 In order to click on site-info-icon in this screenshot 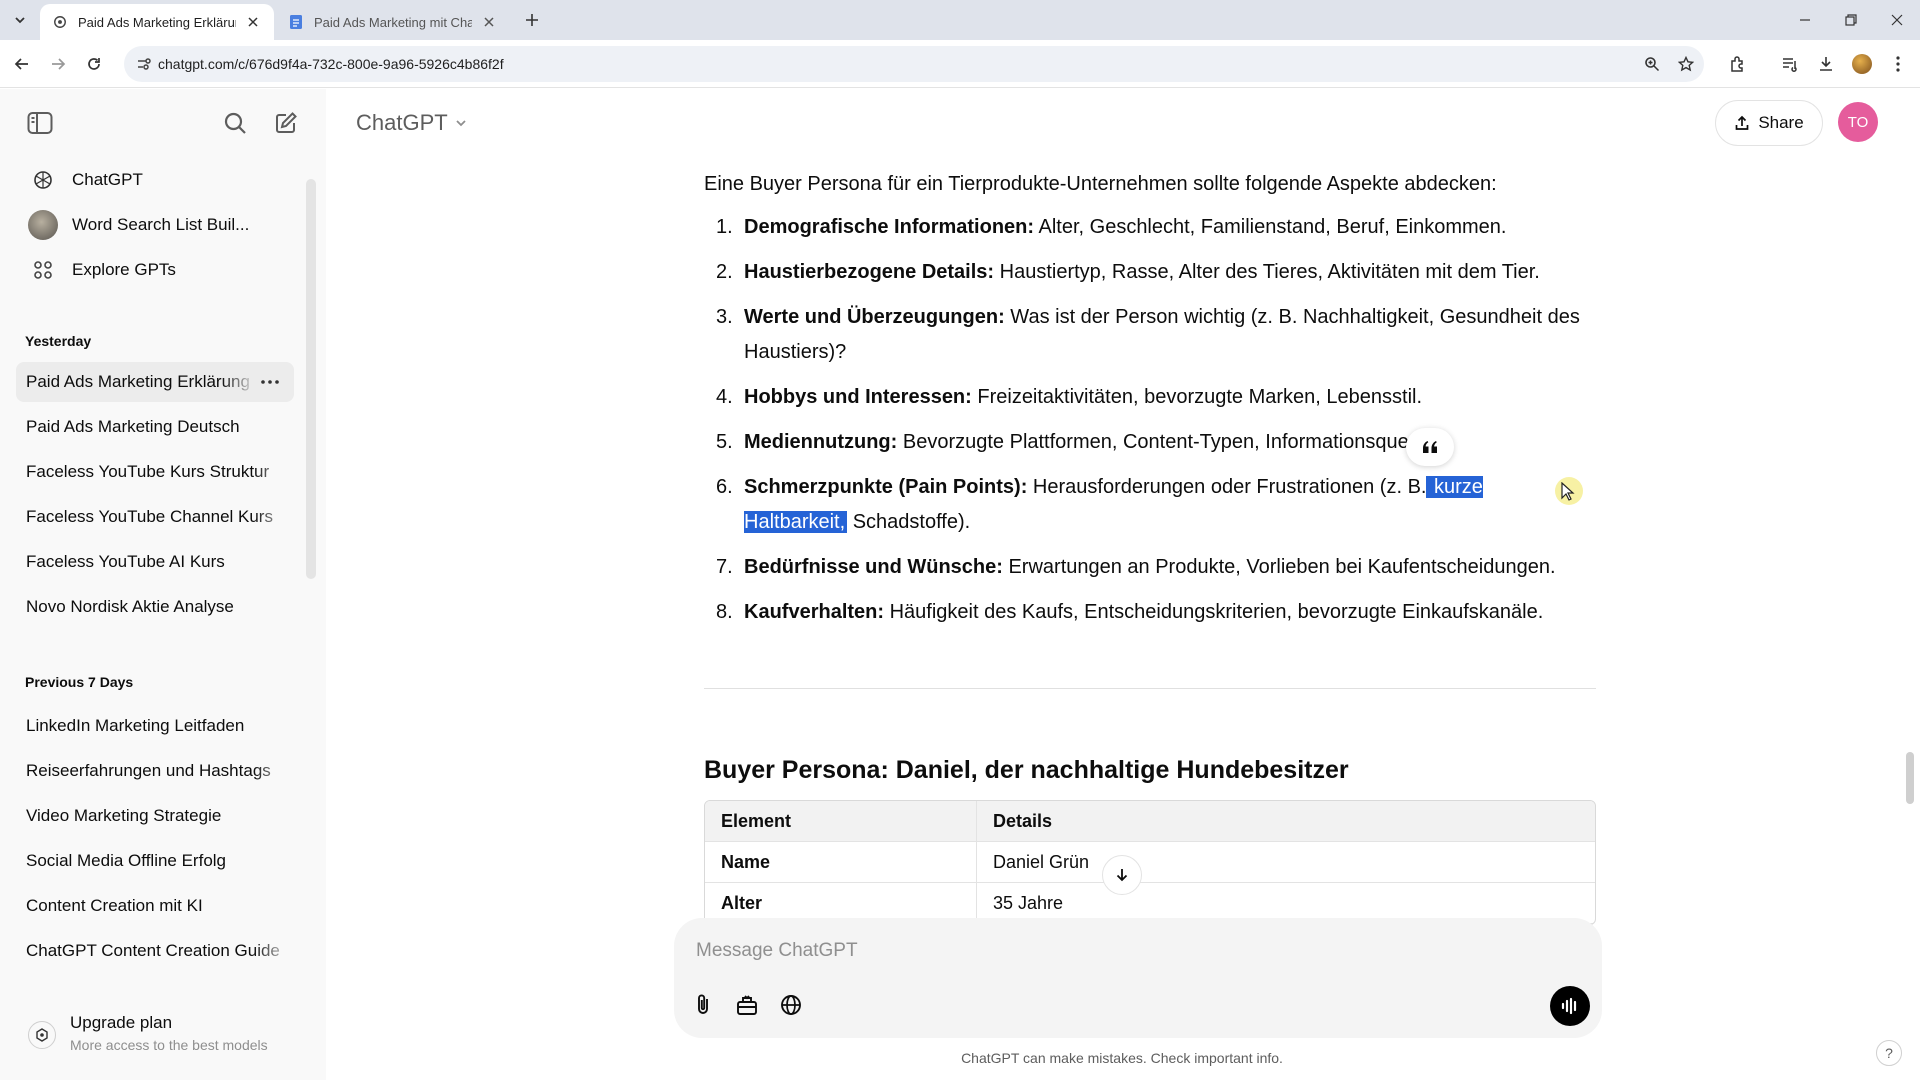, I will do `click(144, 64)`.